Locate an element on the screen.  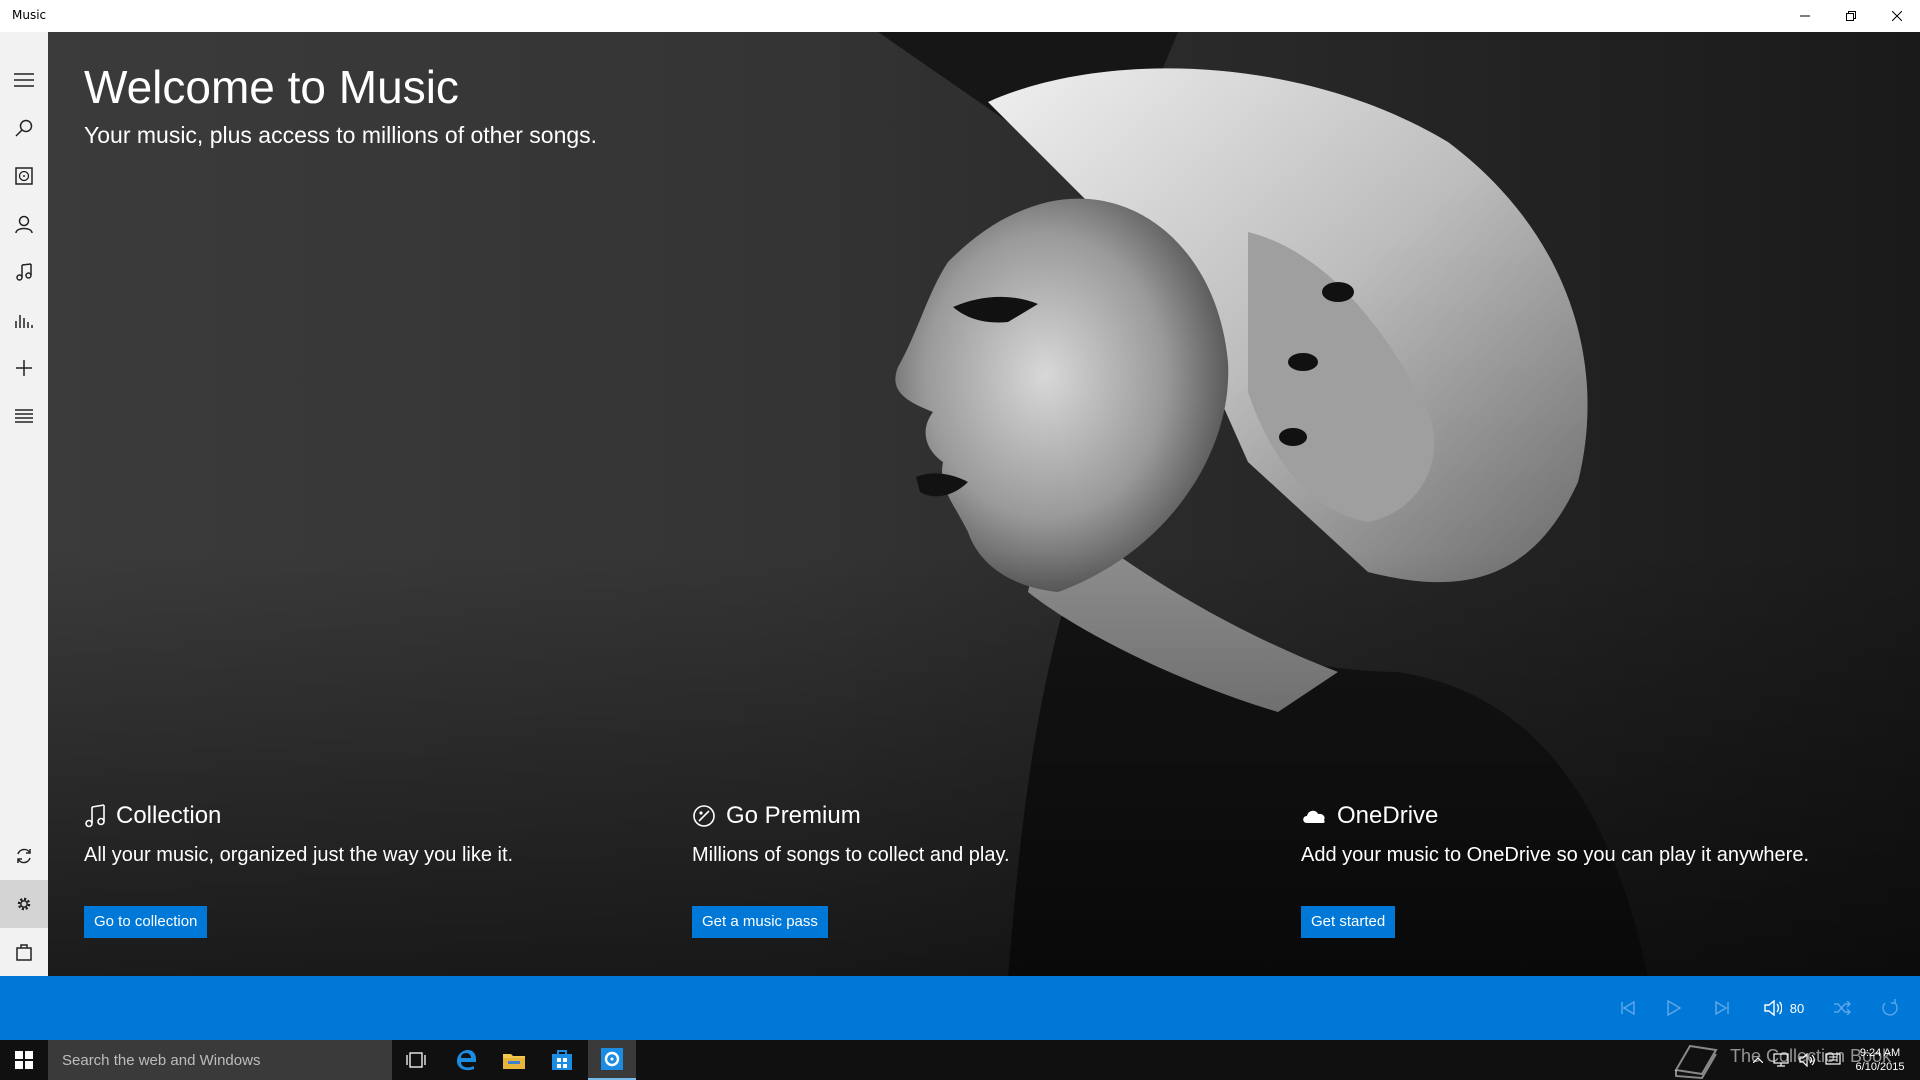
restore-icon is located at coordinates (1851, 16).